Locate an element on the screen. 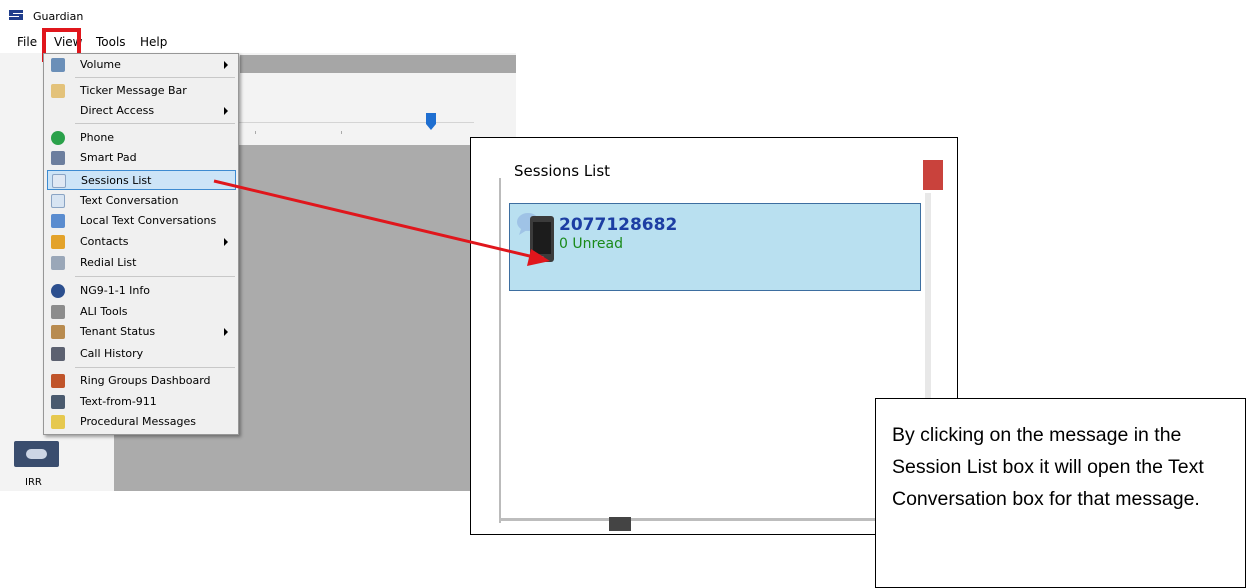 This screenshot has width=1246, height=588. text-conversation-icon is located at coordinates (58, 201).